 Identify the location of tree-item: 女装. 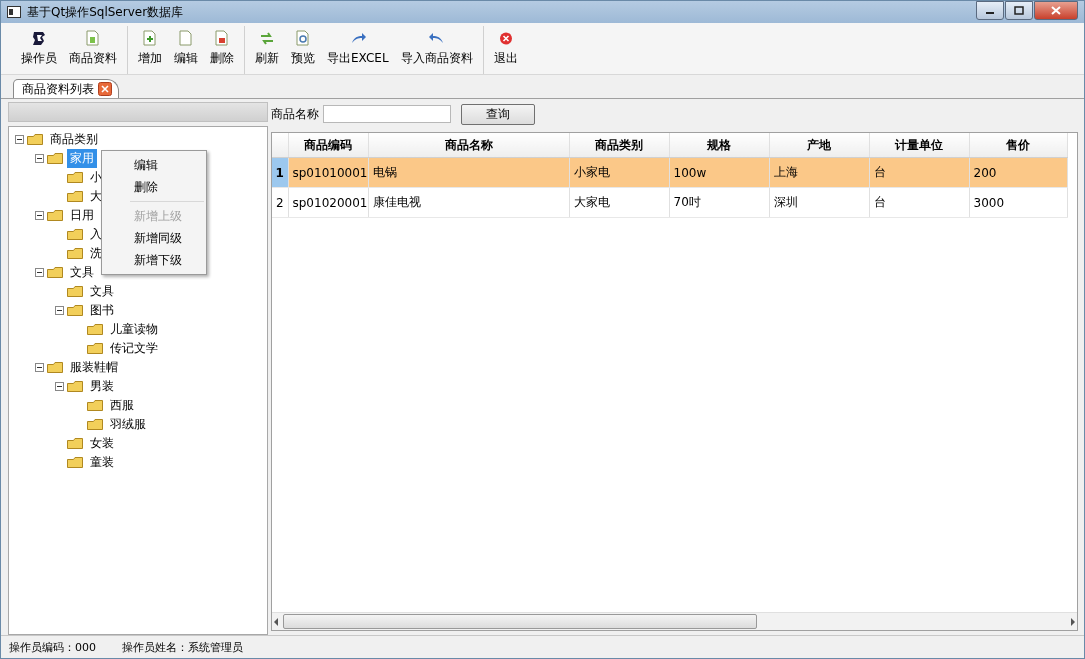
(102, 443).